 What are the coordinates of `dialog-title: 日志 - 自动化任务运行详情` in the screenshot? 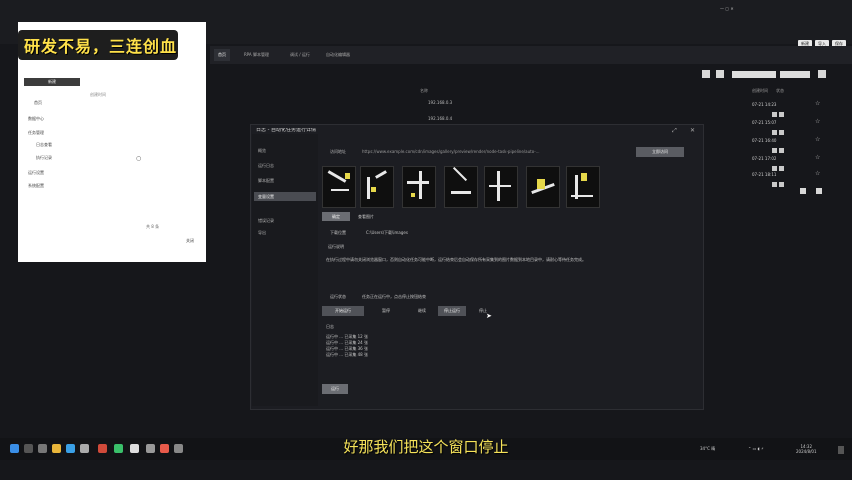 It's located at (286, 130).